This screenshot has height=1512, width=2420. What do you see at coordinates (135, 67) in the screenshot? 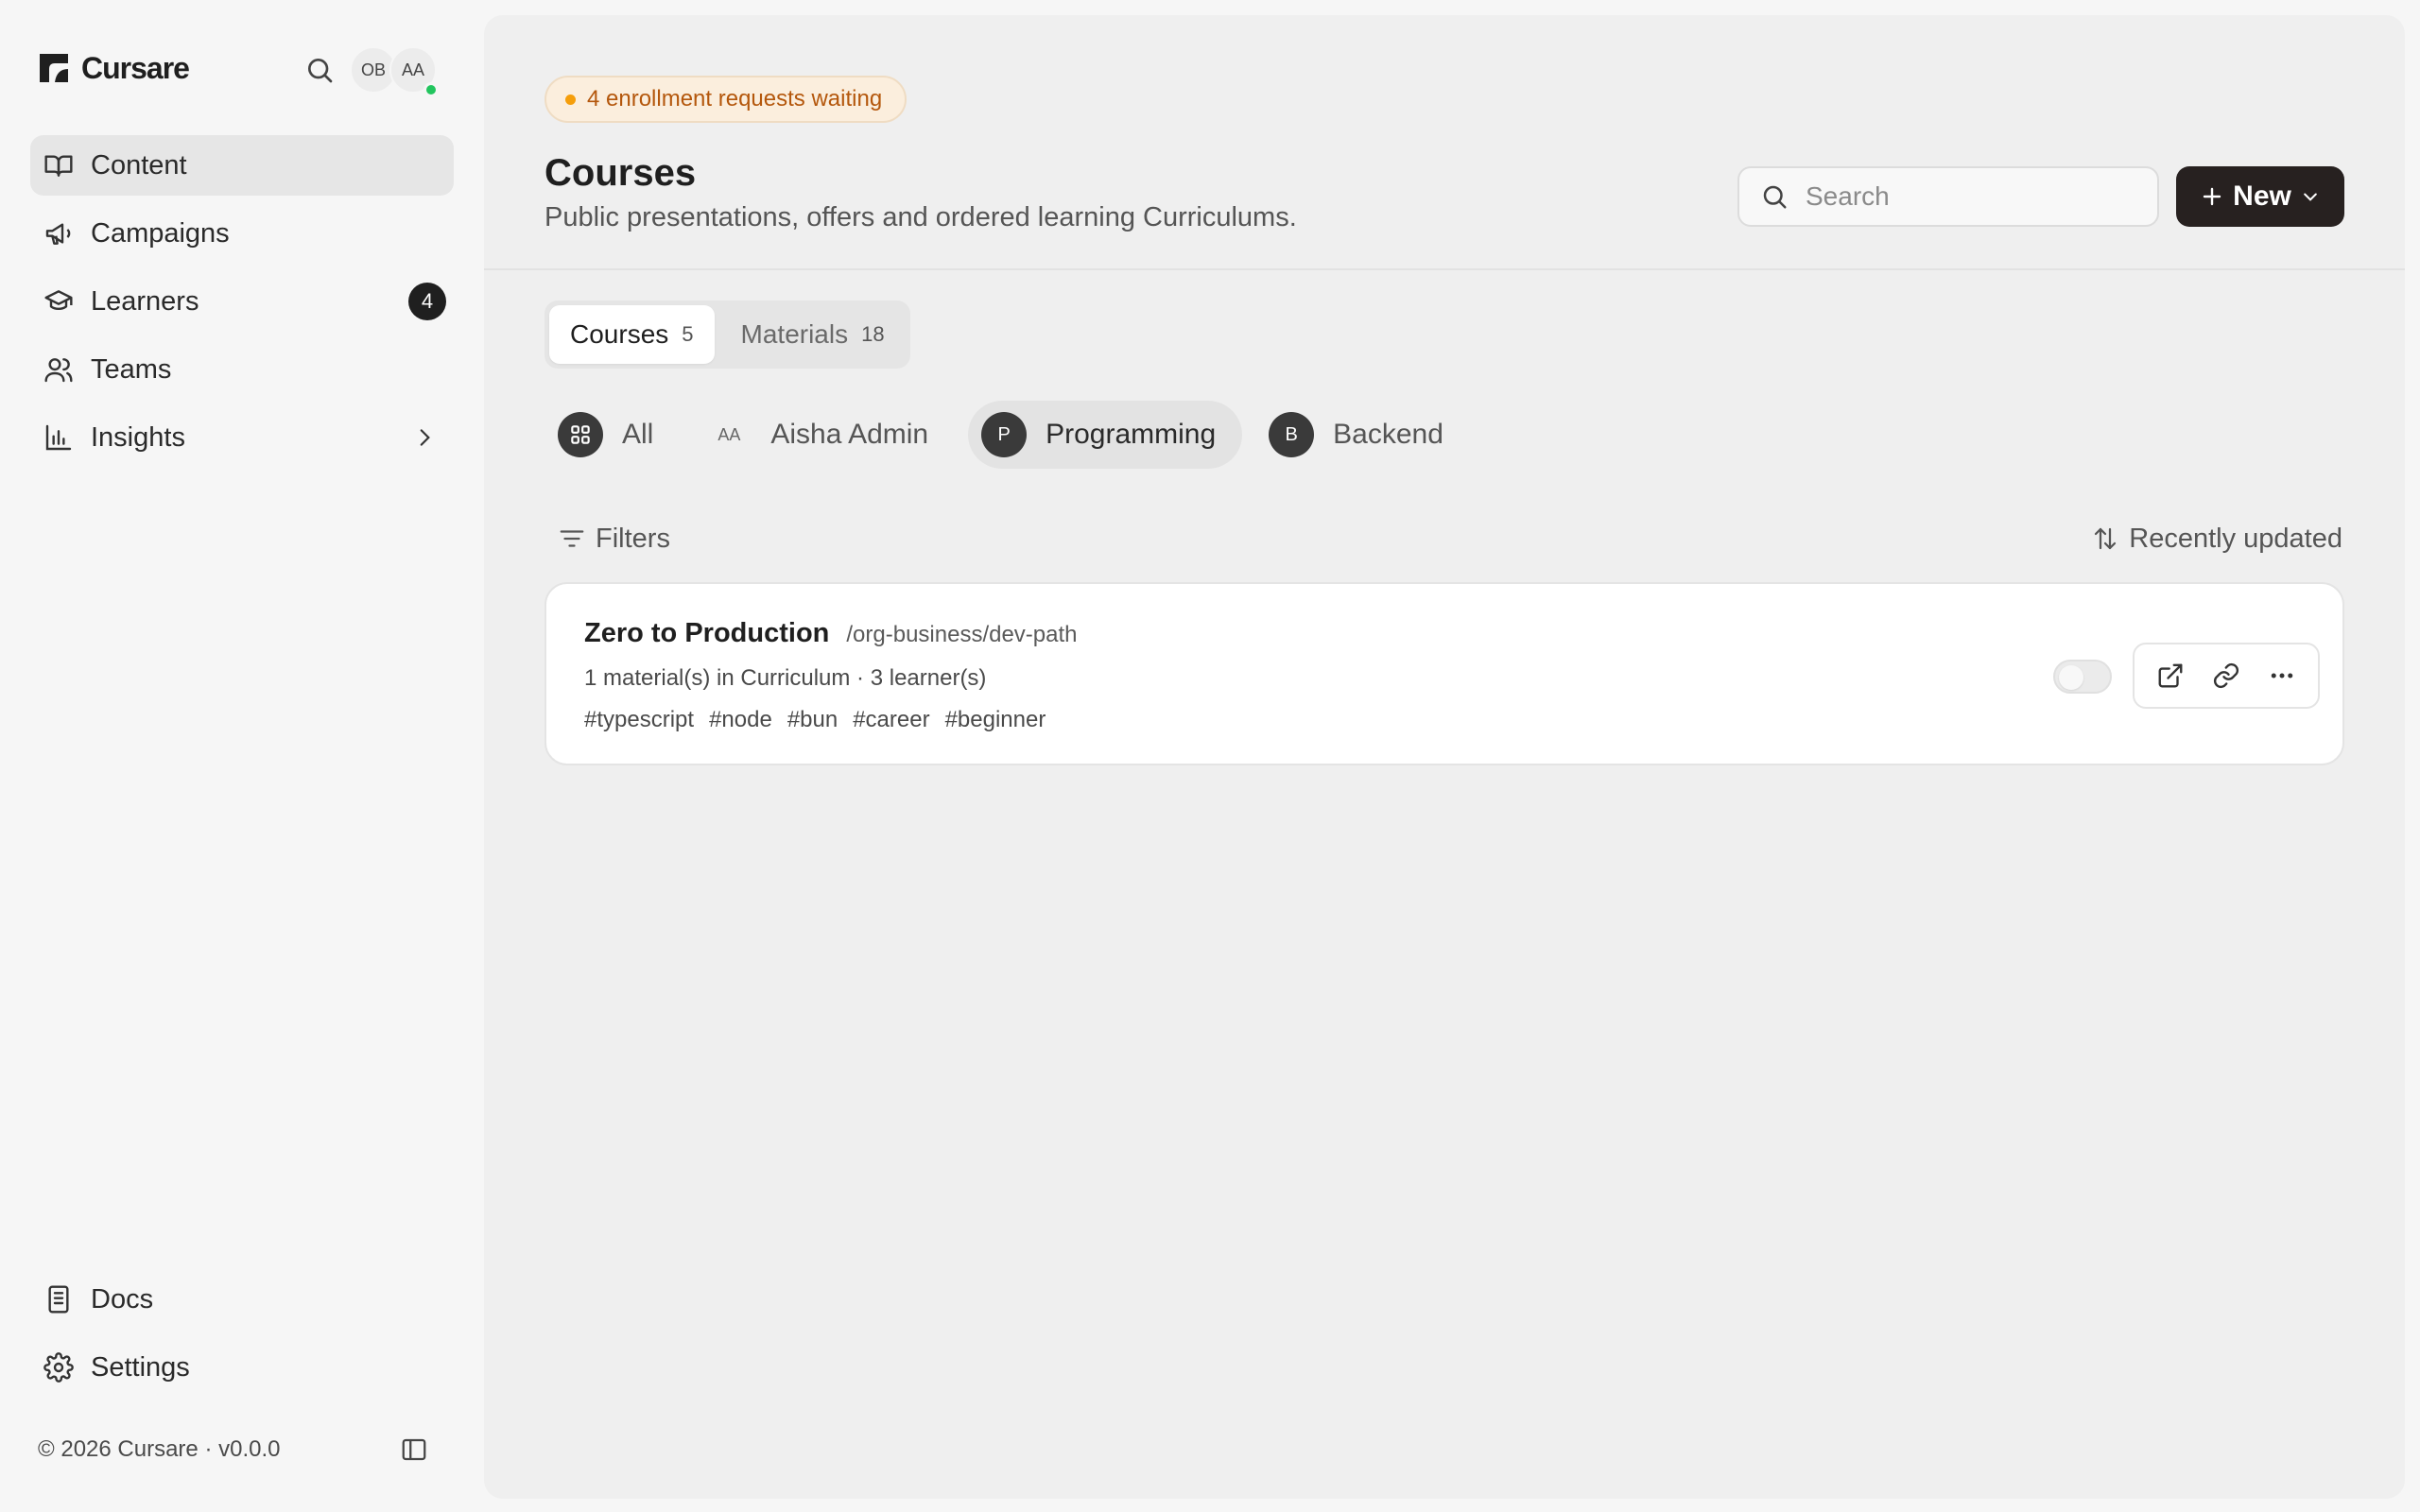
I see `brand-name: Cursare` at bounding box center [135, 67].